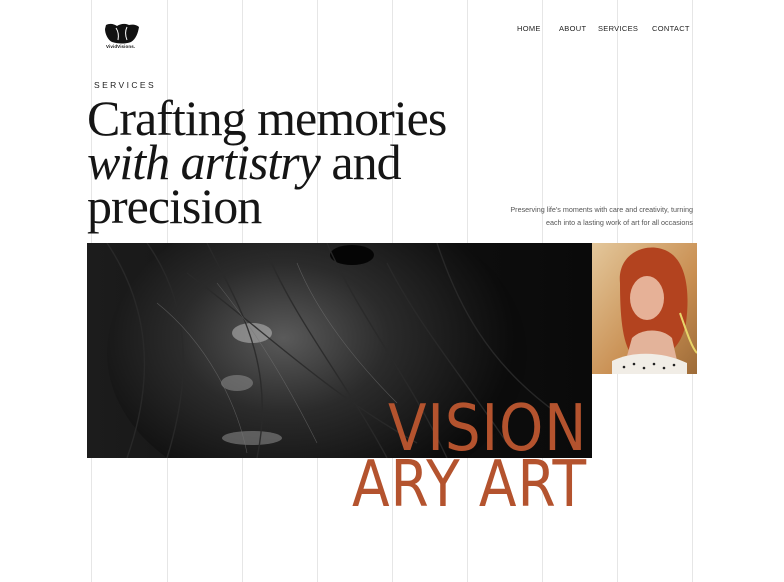  Describe the element at coordinates (618, 28) in the screenshot. I see `nav-services-link: SERVICES` at that location.